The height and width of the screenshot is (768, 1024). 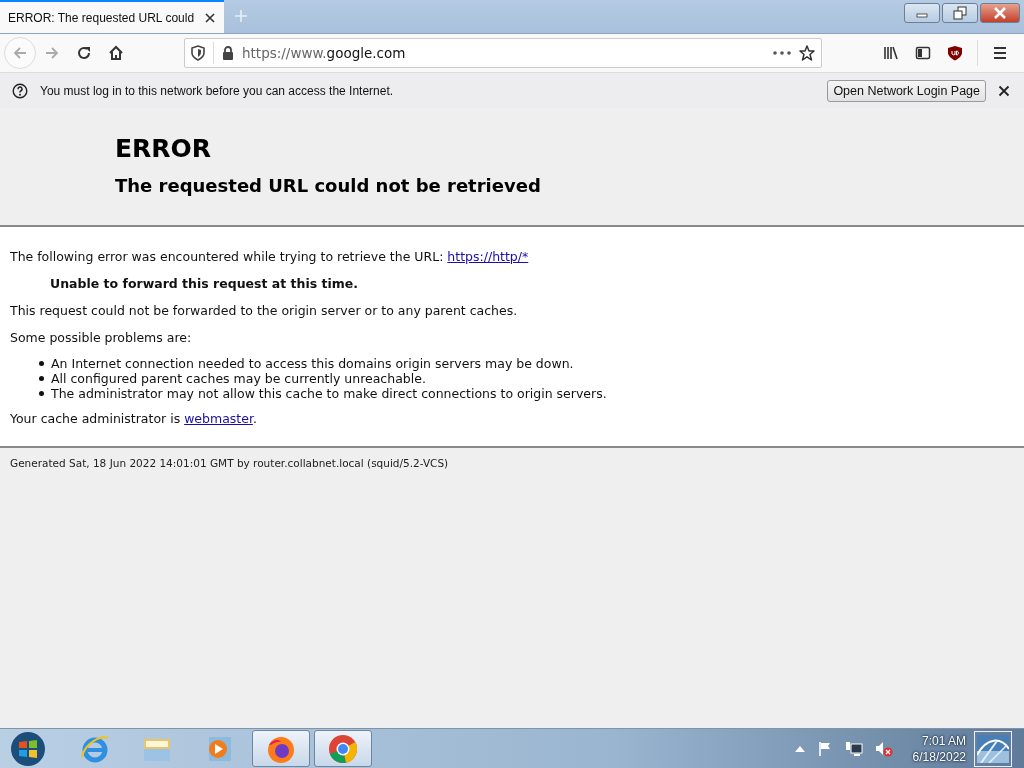 I want to click on notification-message: You must log in to this network before you can access the Internet., so click(x=217, y=90).